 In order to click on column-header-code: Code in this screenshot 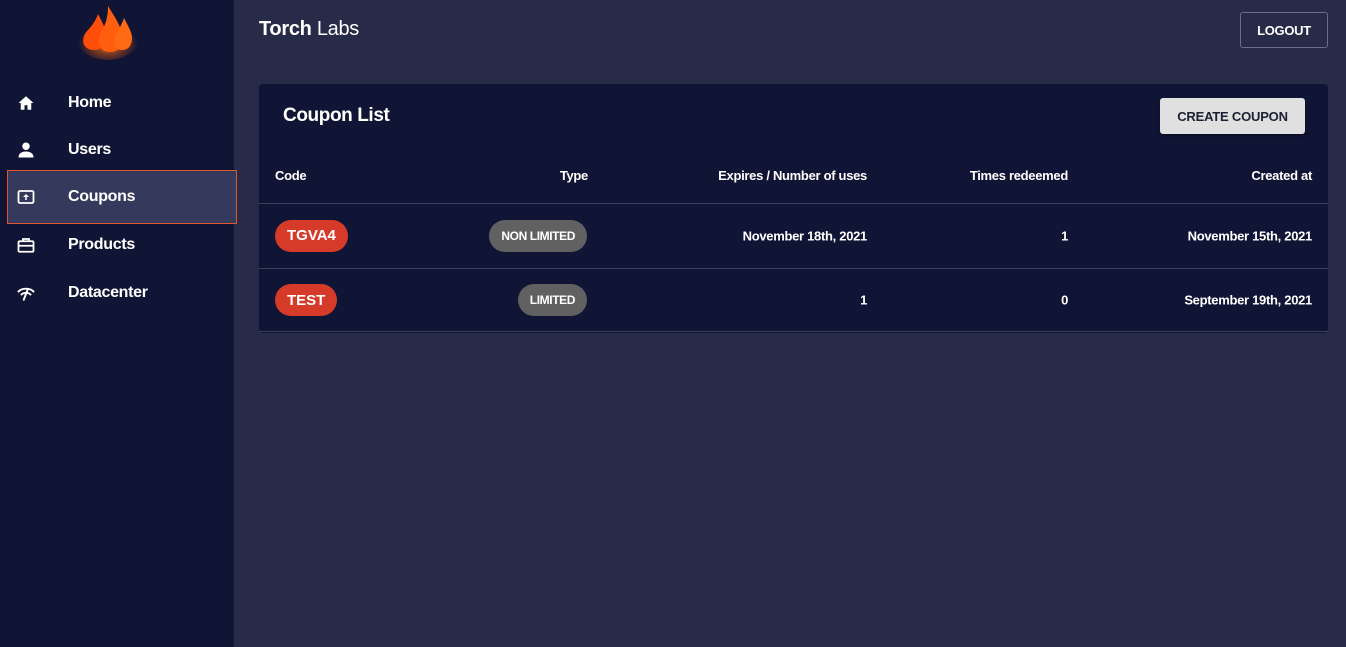, I will do `click(291, 175)`.